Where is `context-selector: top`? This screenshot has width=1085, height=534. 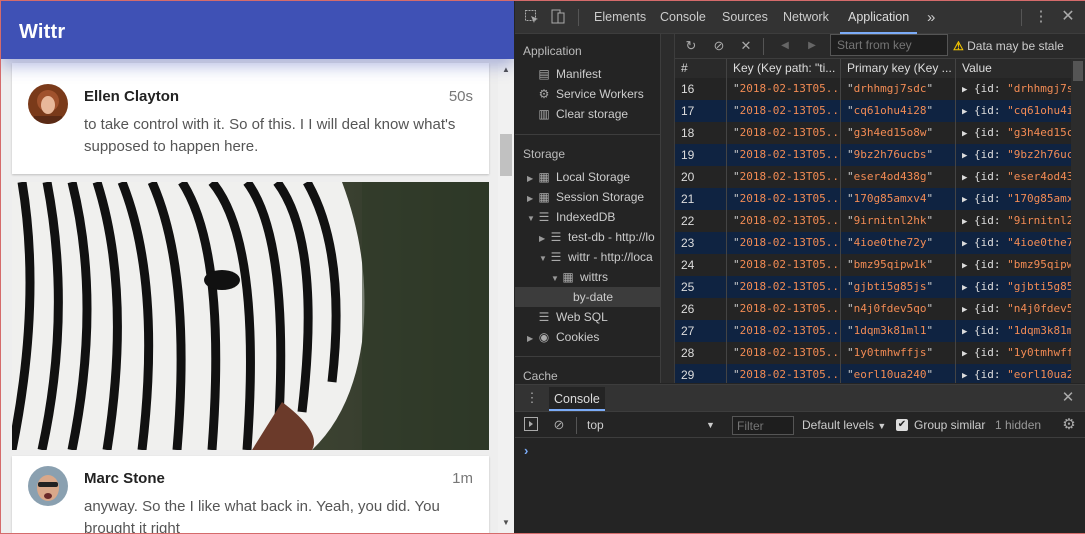
context-selector: top is located at coordinates (595, 425).